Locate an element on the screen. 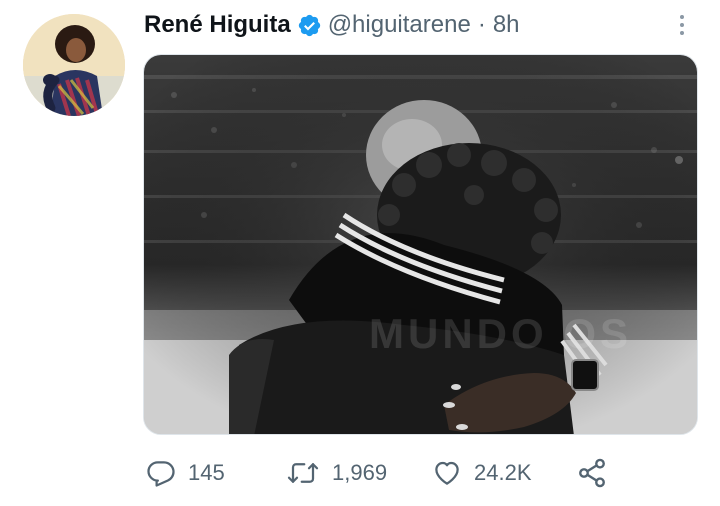 The image size is (720, 506). verified-badge-icon is located at coordinates (309, 25).